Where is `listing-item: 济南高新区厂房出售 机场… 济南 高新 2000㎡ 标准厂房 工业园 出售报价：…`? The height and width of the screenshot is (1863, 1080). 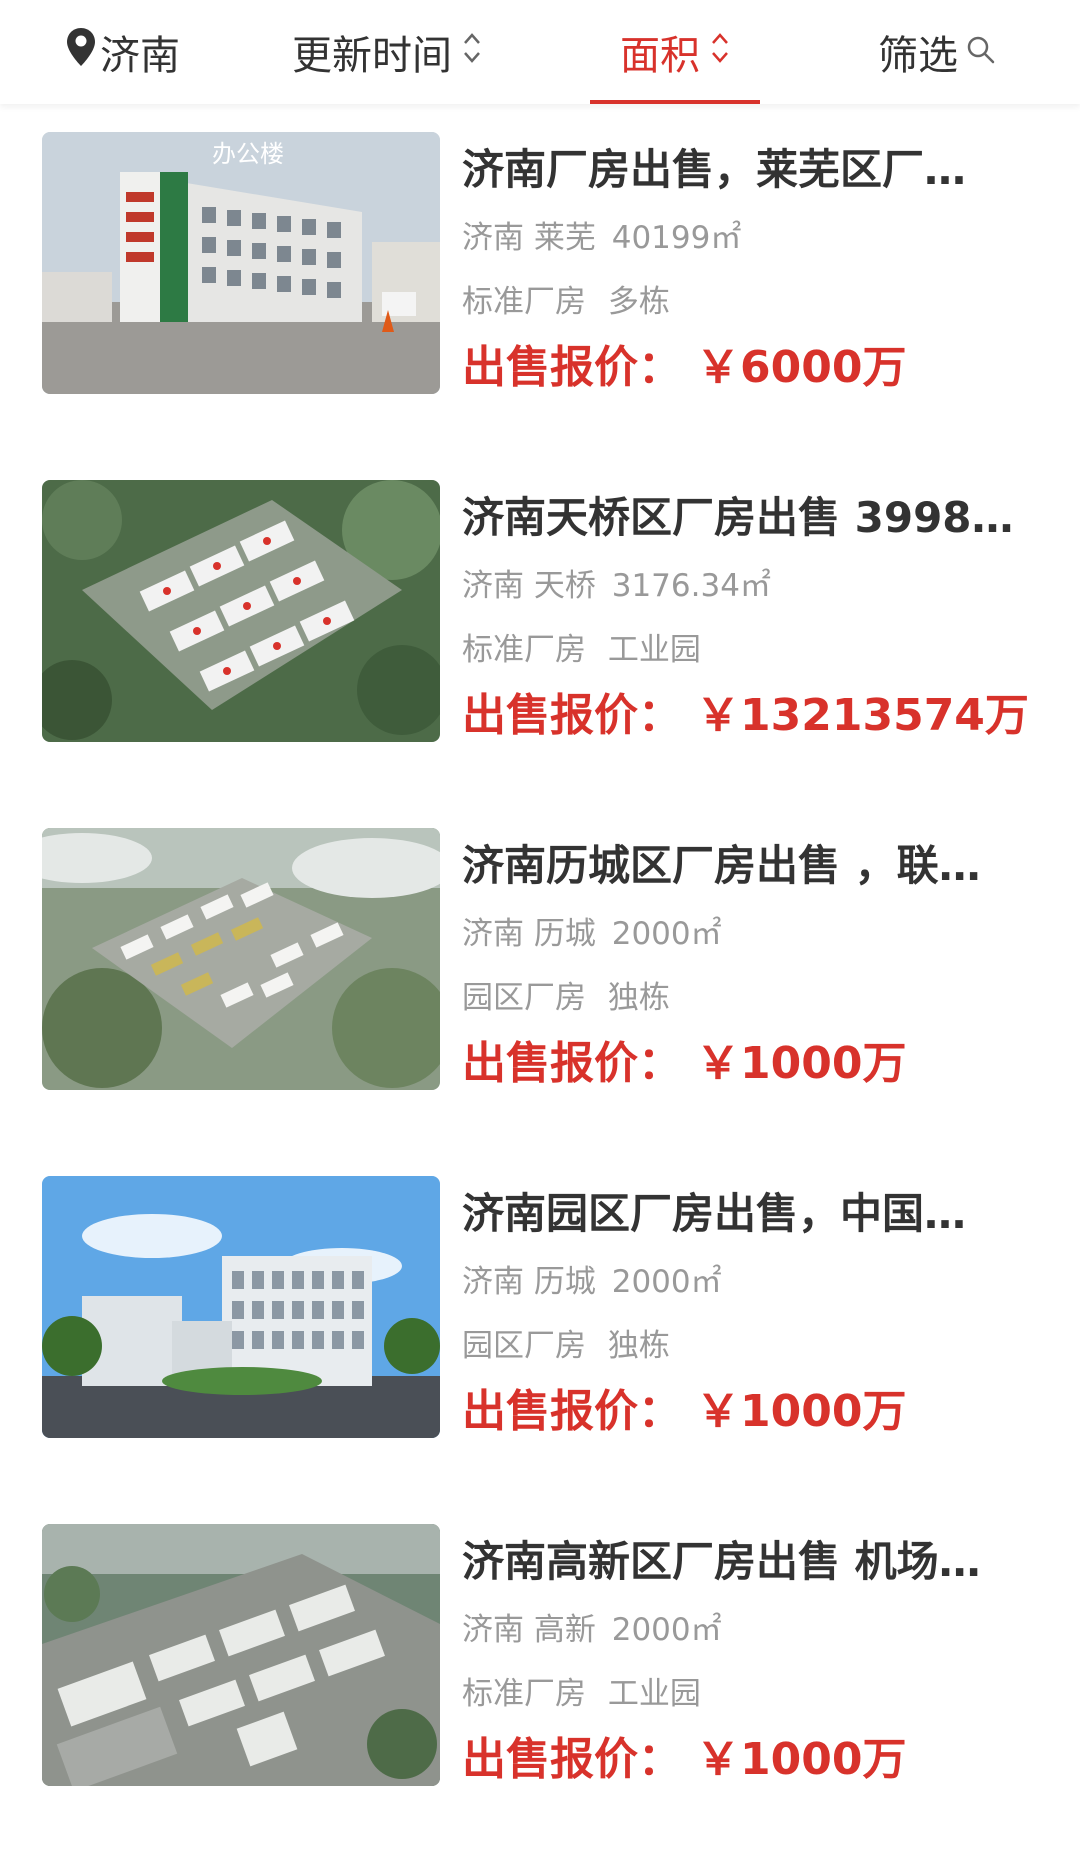 listing-item: 济南高新区厂房出售 机场… 济南 高新 2000㎡ 标准厂房 工业园 出售报价：… is located at coordinates (540, 1659).